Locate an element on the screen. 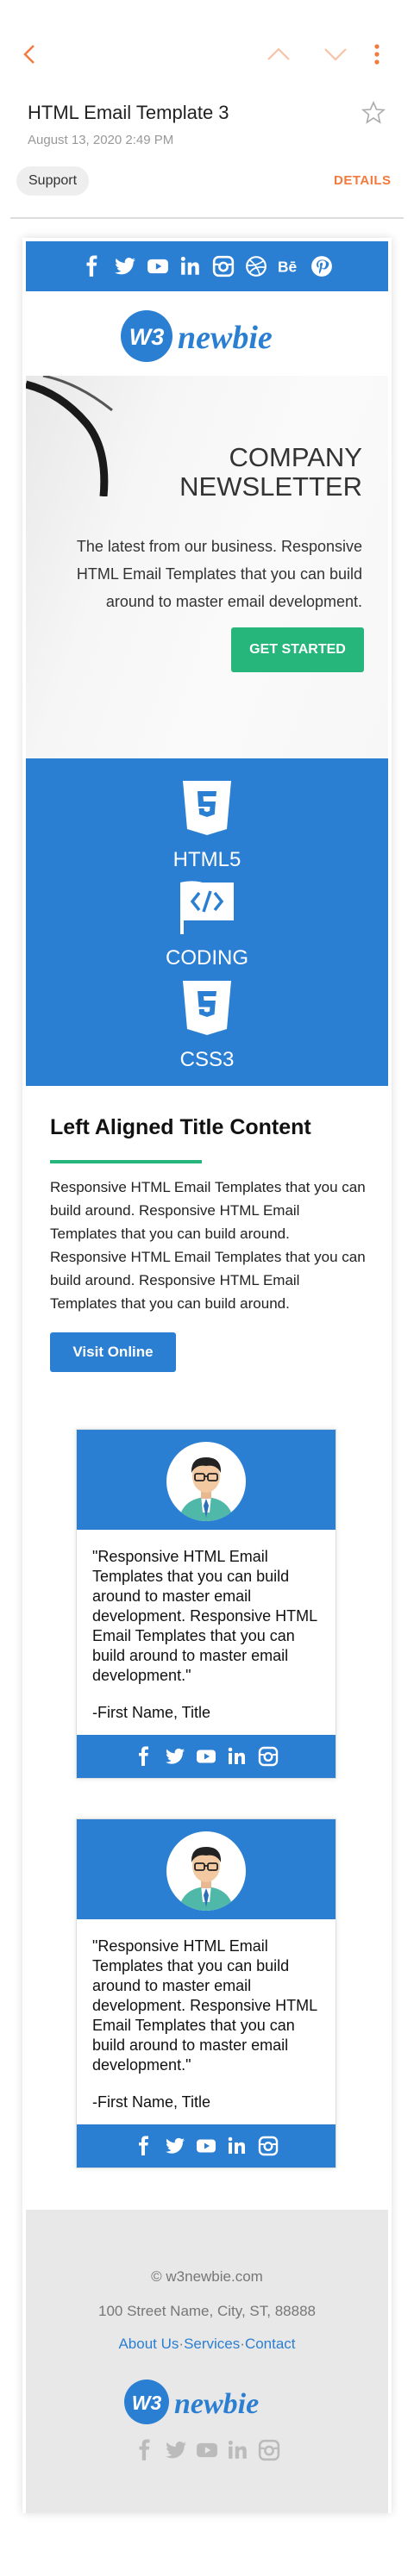 This screenshot has width=414, height=2576. footer-links: About Us·Services·Contact is located at coordinates (207, 2344).